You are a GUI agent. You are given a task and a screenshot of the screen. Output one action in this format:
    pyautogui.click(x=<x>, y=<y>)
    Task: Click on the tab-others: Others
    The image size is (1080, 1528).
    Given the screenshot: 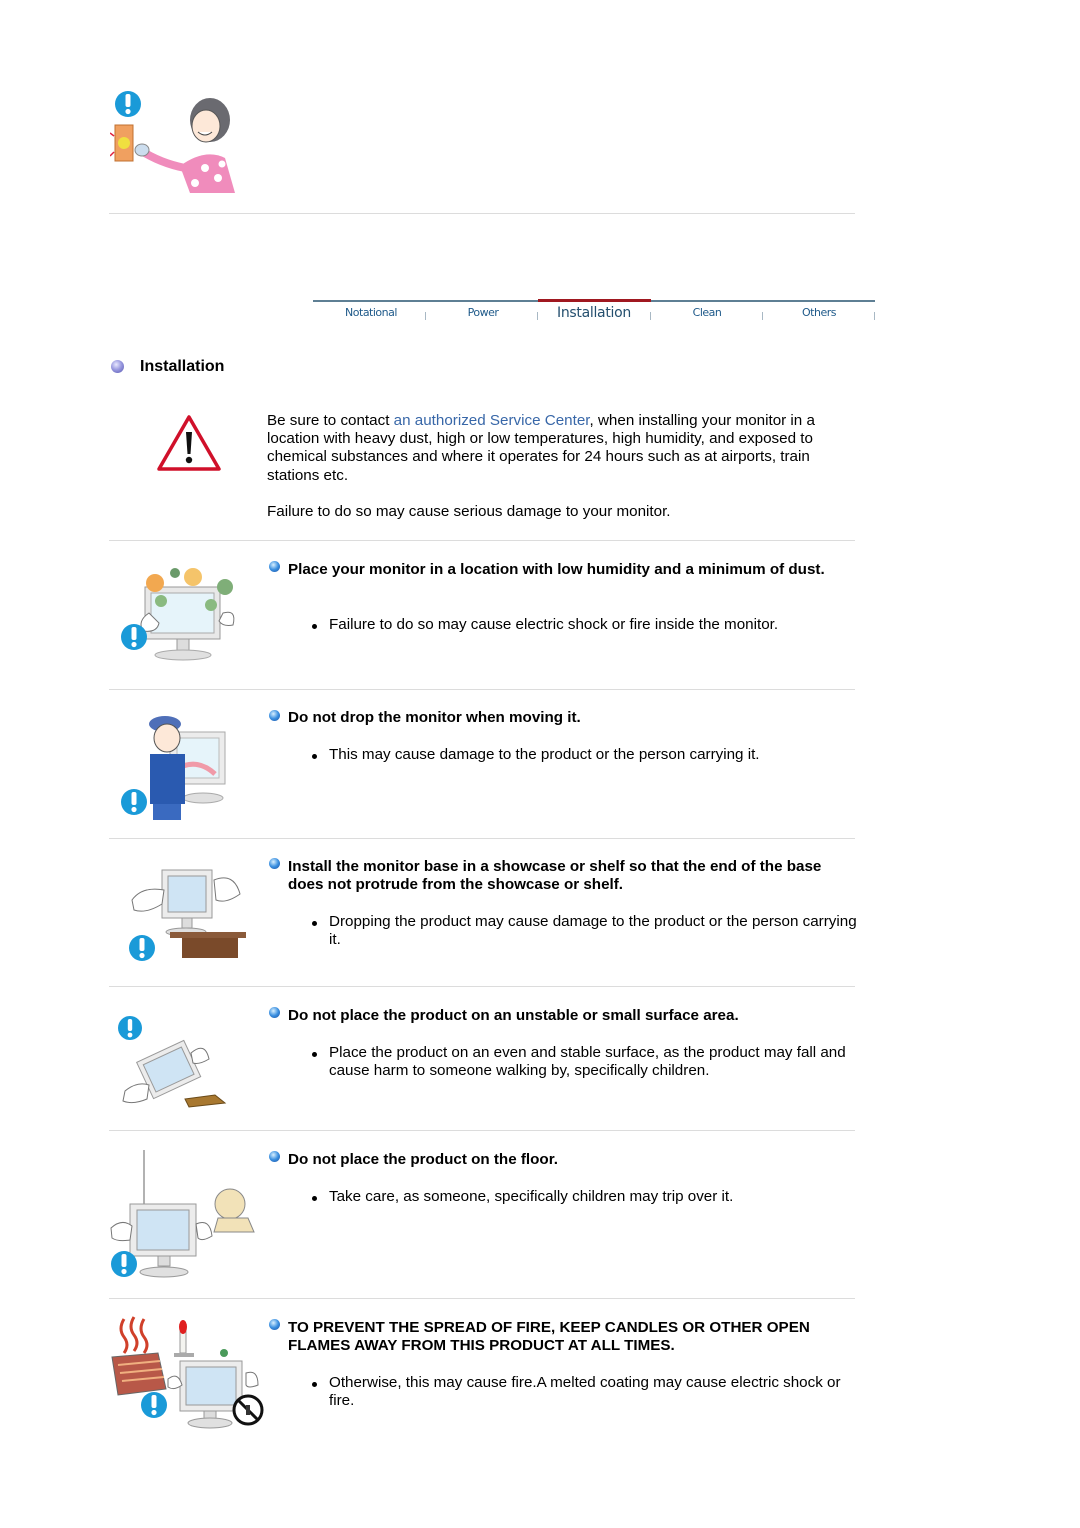 What is the action you would take?
    pyautogui.click(x=819, y=312)
    